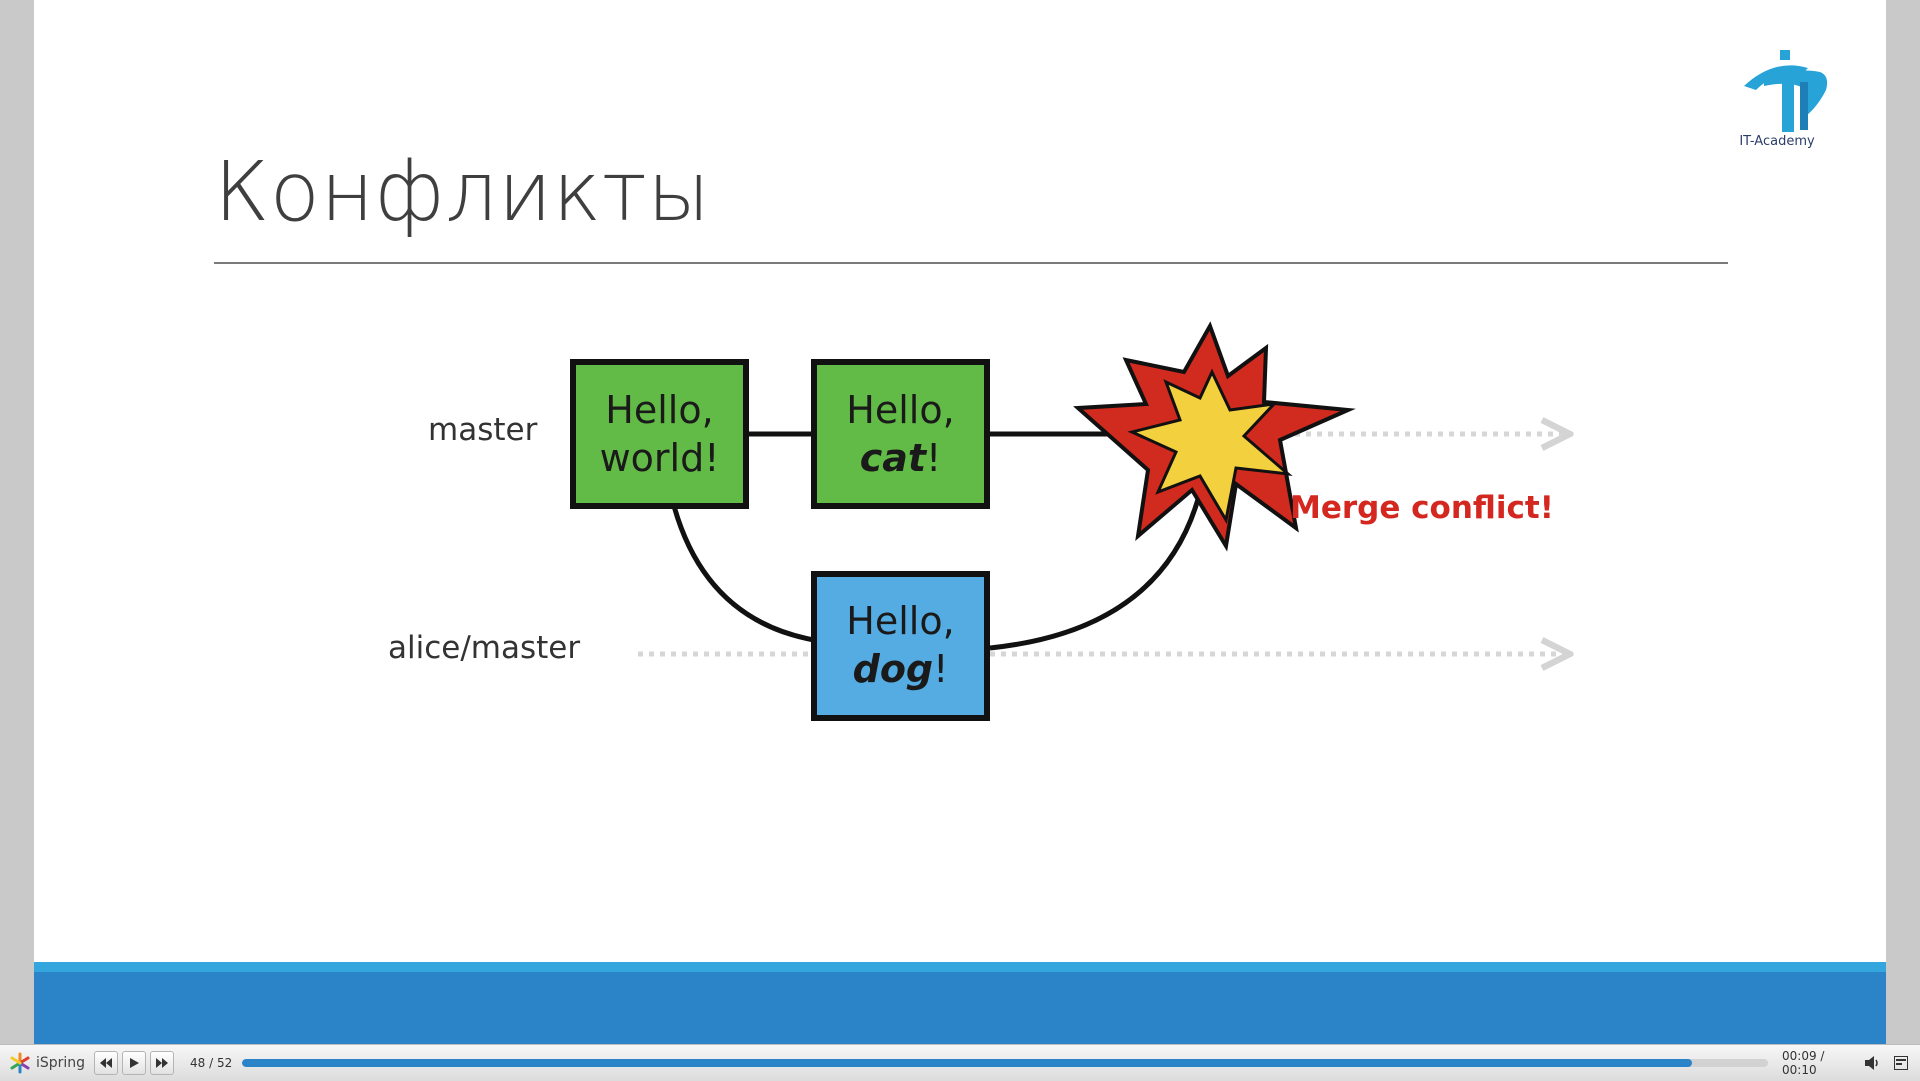 Image resolution: width=1920 pixels, height=1081 pixels. What do you see at coordinates (893, 669) in the screenshot?
I see `commit-text-emphasis: dog` at bounding box center [893, 669].